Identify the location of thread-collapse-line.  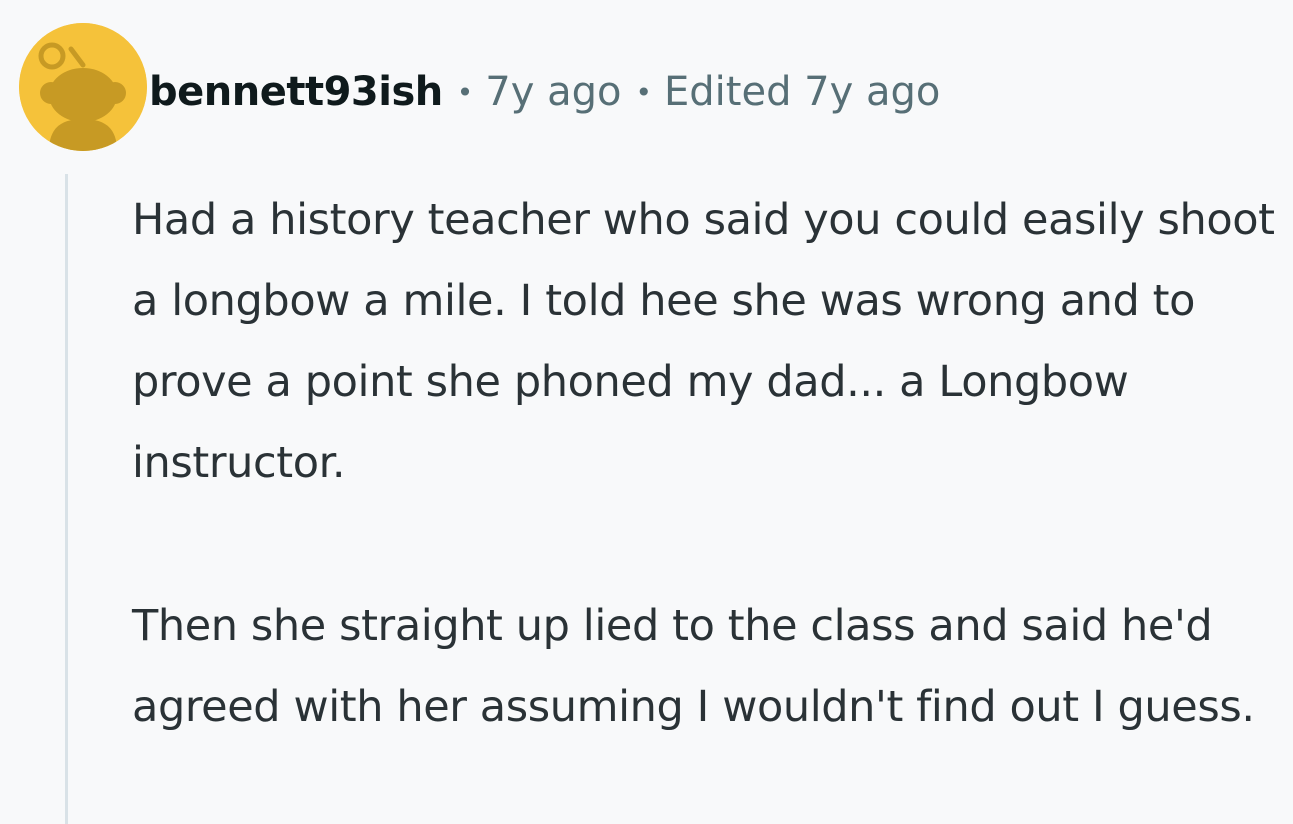
(66, 499).